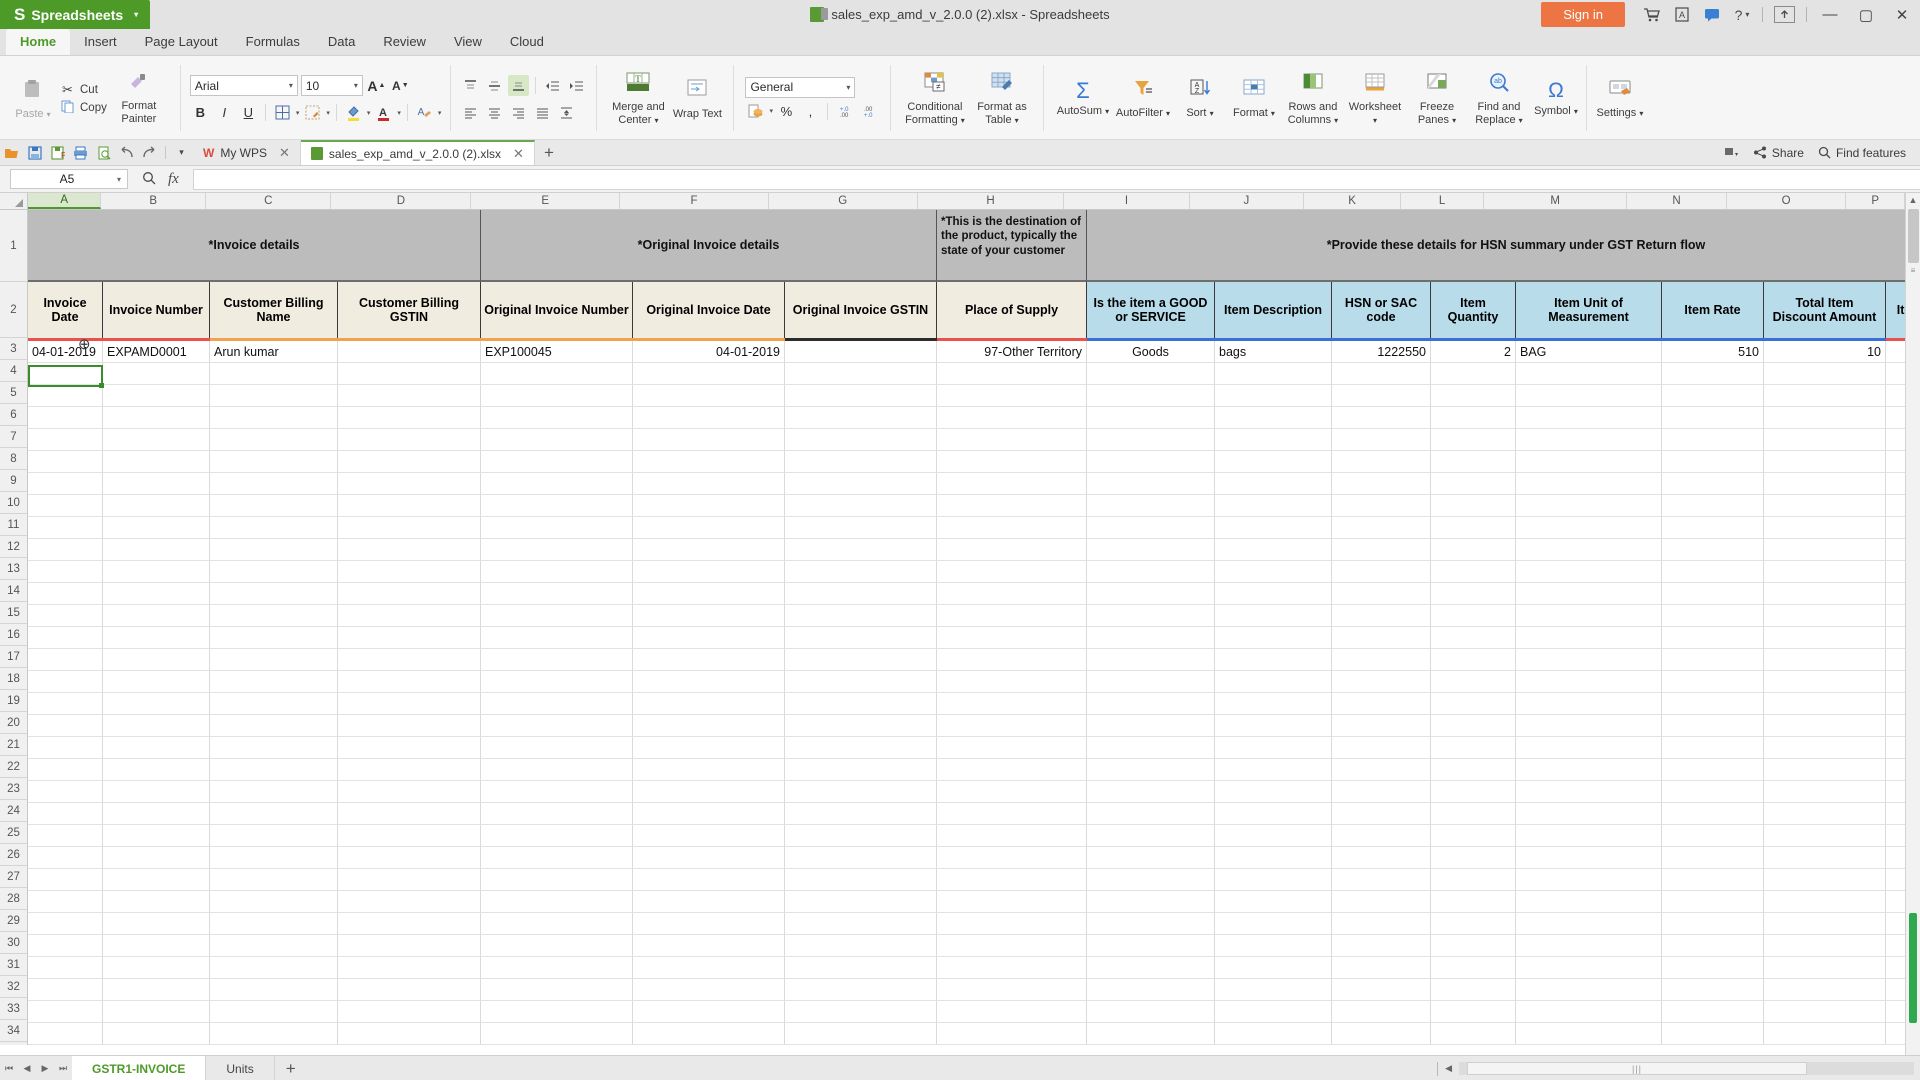 The width and height of the screenshot is (1920, 1080). What do you see at coordinates (156, 704) in the screenshot?
I see `cell-b19` at bounding box center [156, 704].